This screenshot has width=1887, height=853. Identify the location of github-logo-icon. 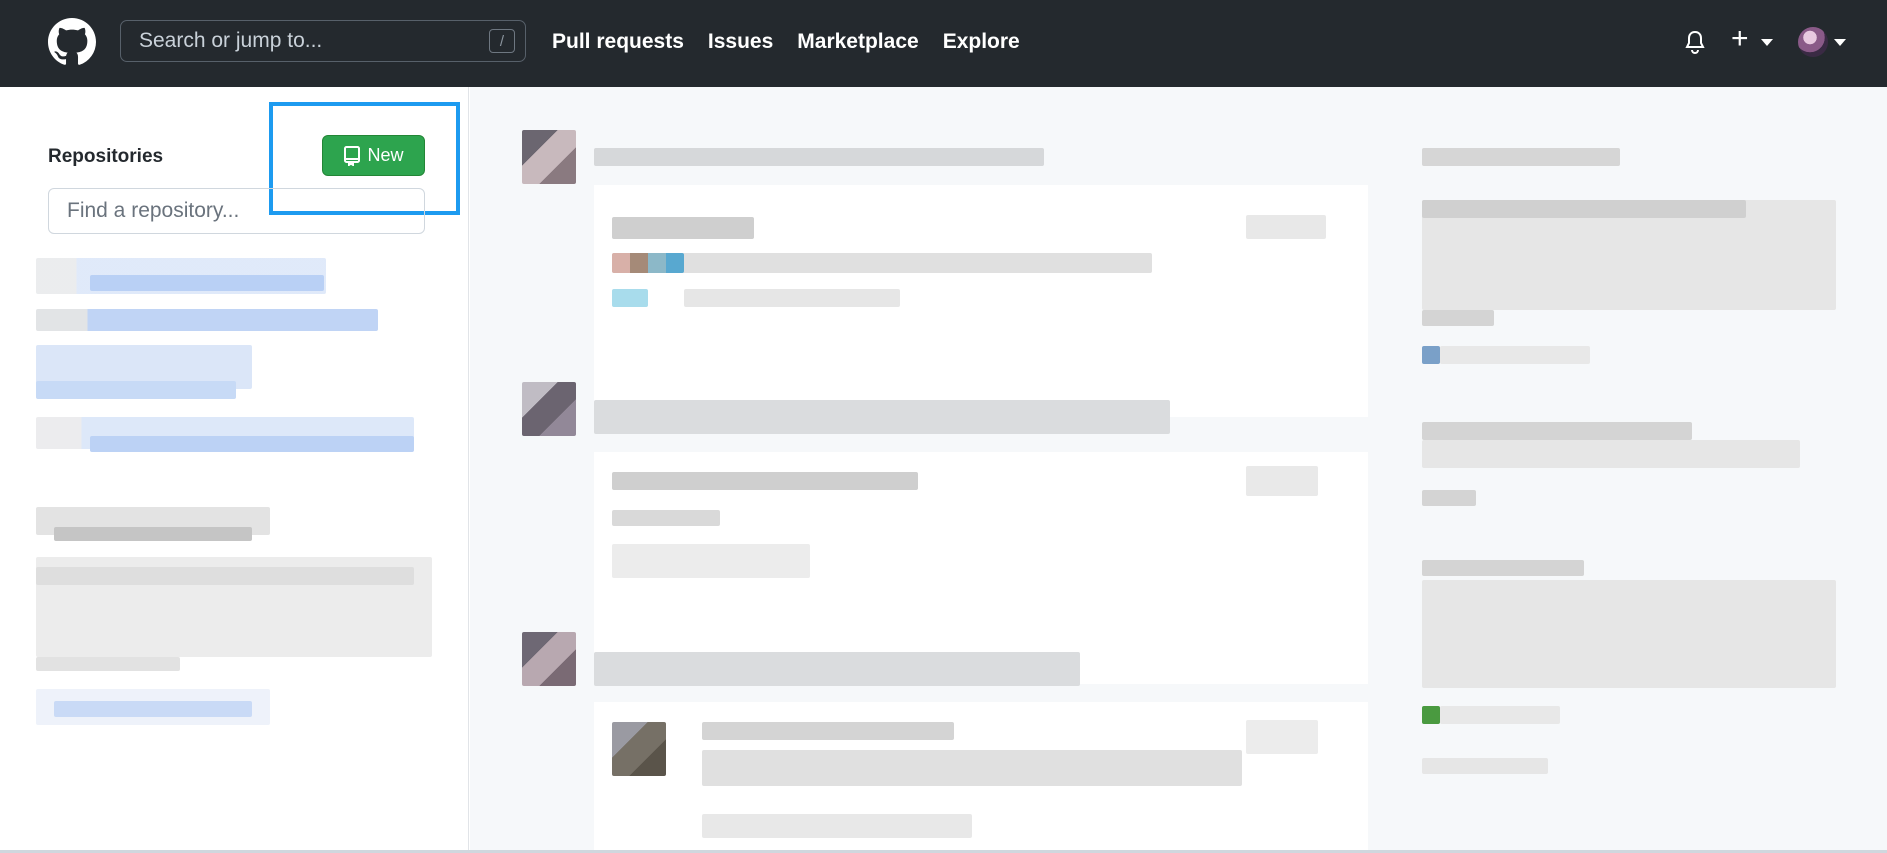
(72, 42).